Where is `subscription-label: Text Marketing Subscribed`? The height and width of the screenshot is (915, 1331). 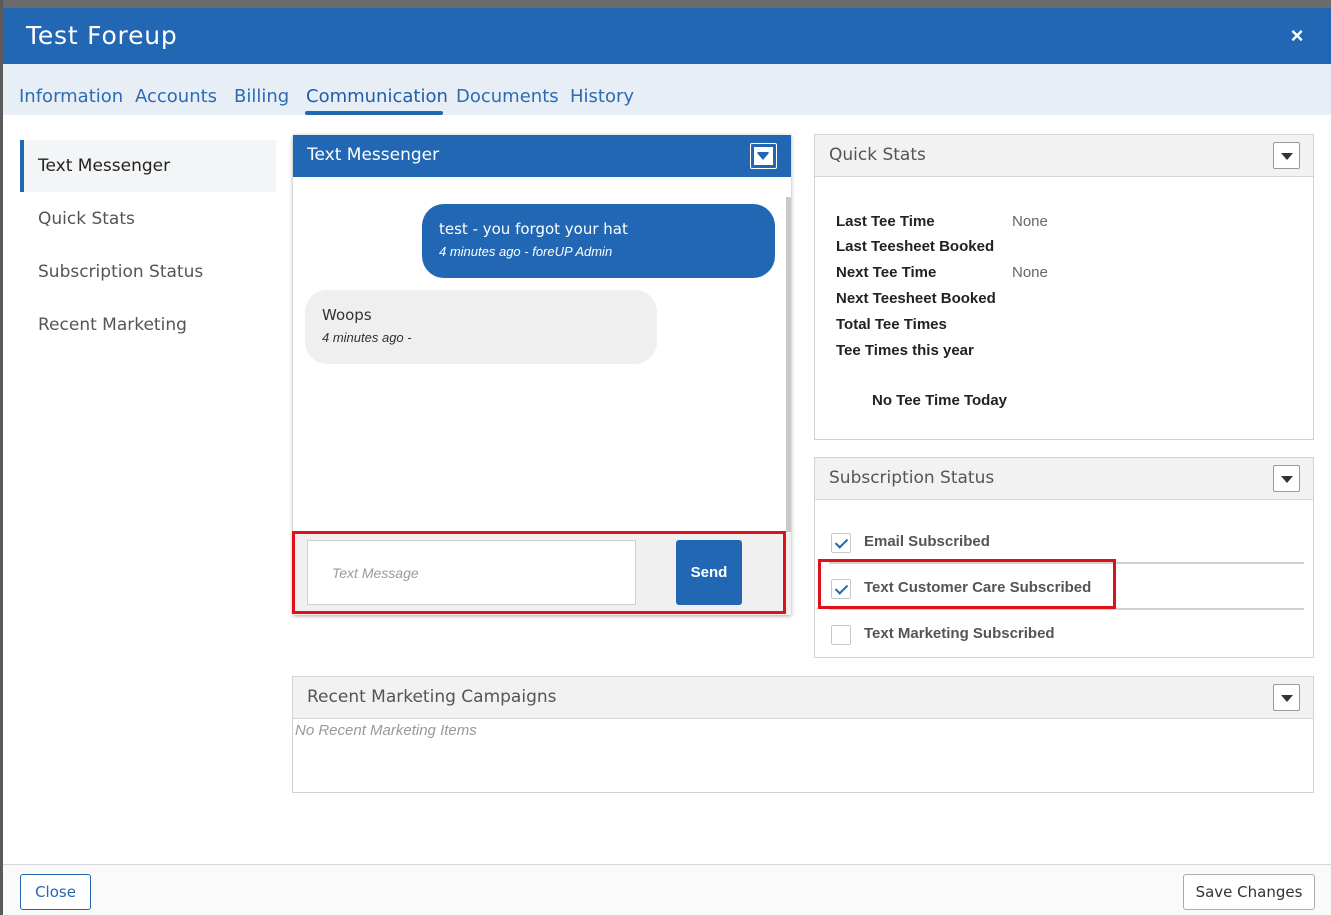 subscription-label: Text Marketing Subscribed is located at coordinates (959, 633).